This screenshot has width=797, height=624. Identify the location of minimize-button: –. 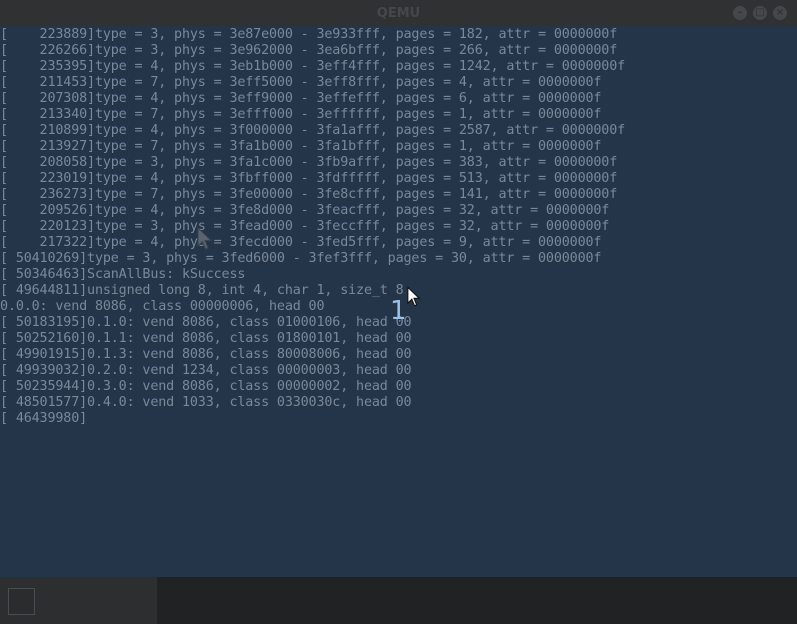
(740, 13).